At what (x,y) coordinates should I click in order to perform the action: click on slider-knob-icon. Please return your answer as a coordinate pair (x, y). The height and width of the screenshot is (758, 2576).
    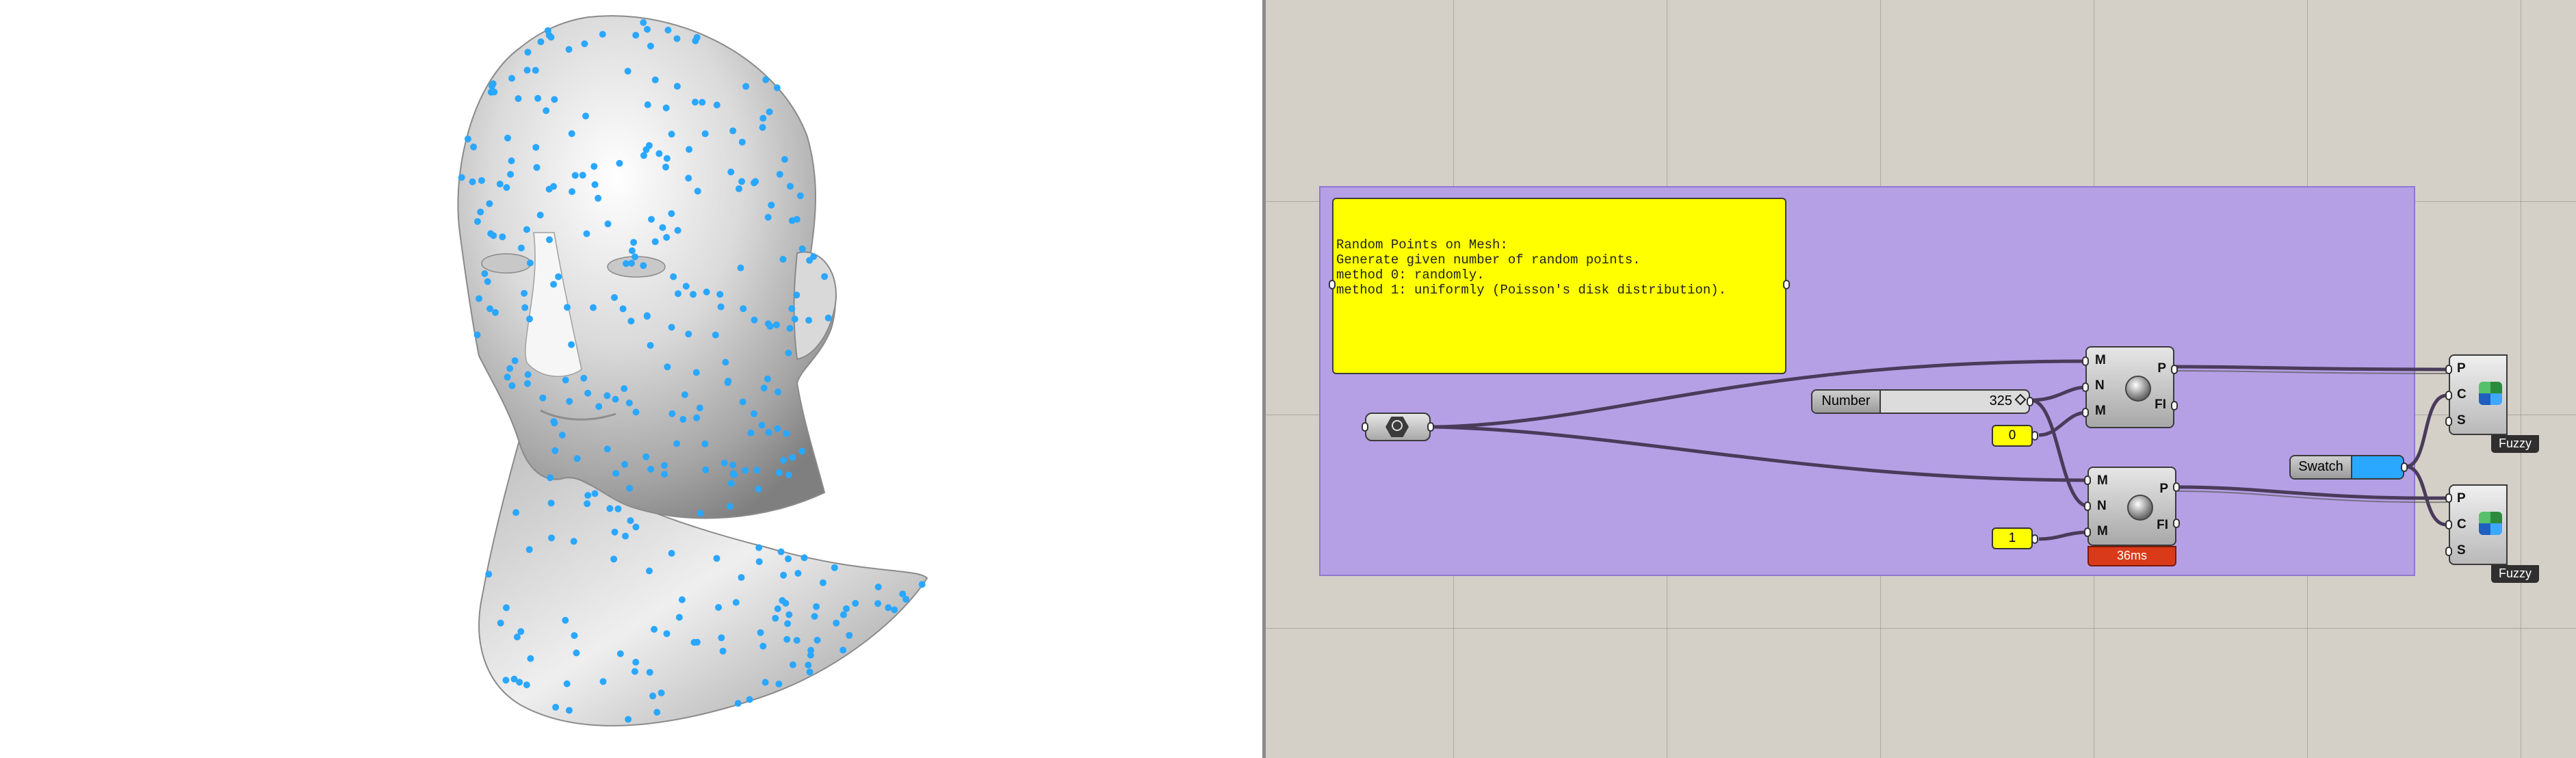
    Looking at the image, I should click on (2021, 399).